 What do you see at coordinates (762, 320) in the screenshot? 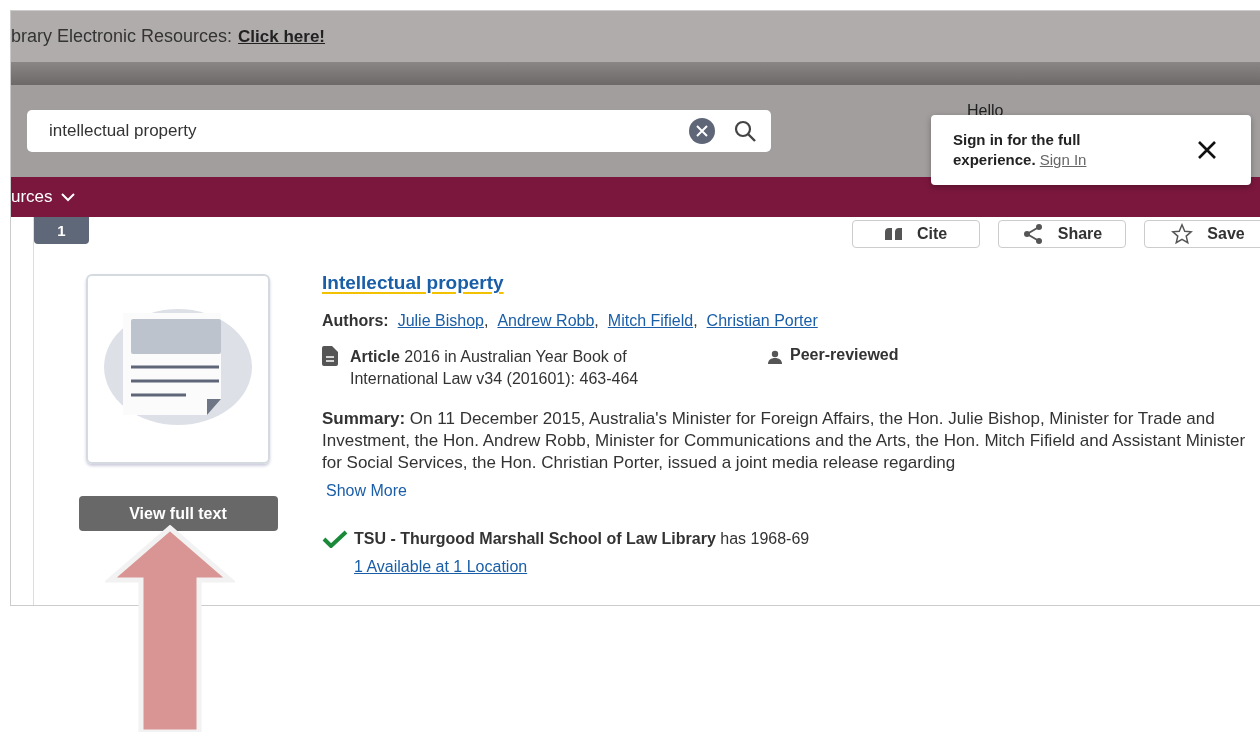
I see `author-link: Christian Porter` at bounding box center [762, 320].